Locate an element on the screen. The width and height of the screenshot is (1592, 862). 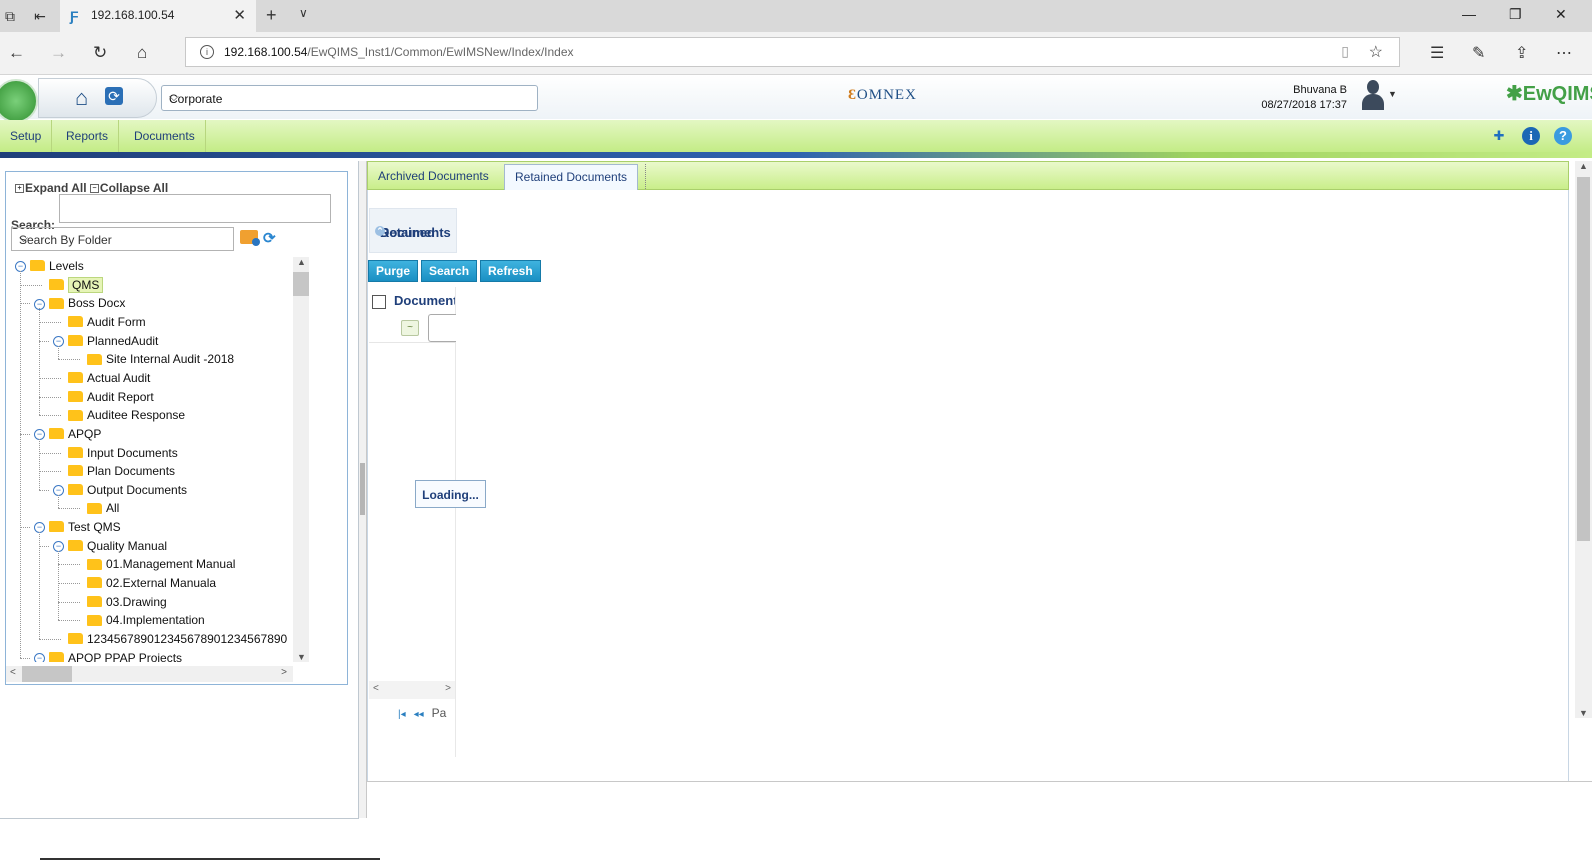
tree-node-label: Test QMS is located at coordinates (94, 527).